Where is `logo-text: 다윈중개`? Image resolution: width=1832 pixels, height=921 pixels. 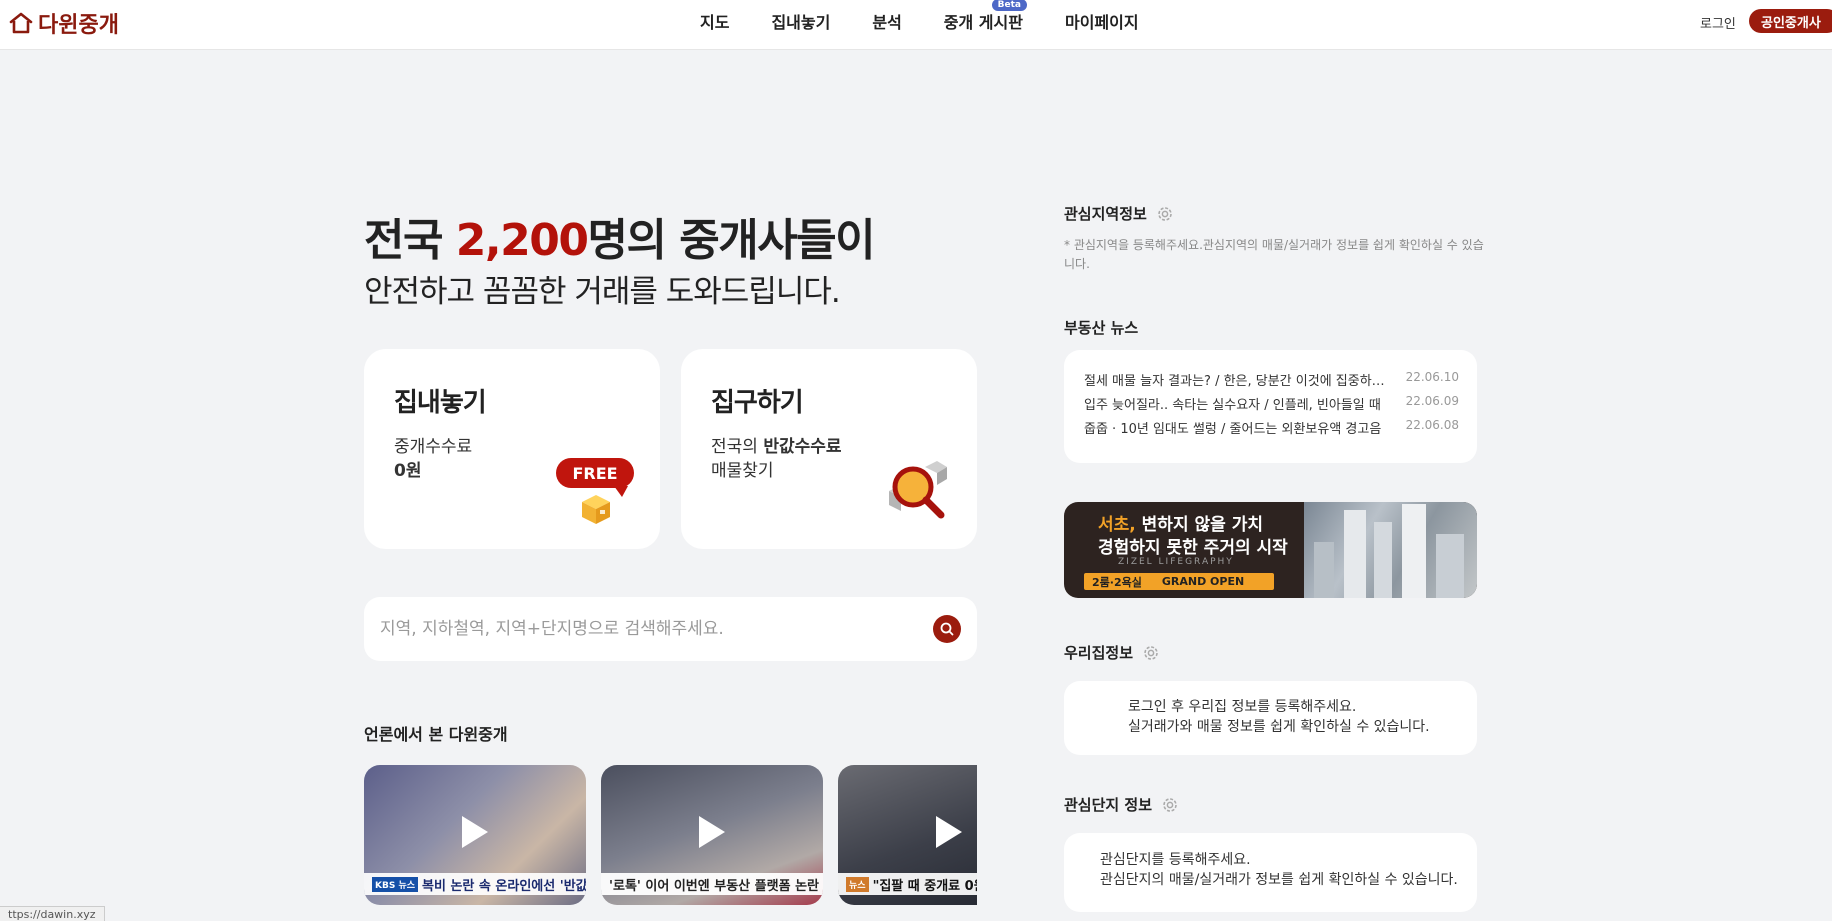 logo-text: 다윈중개 is located at coordinates (78, 25).